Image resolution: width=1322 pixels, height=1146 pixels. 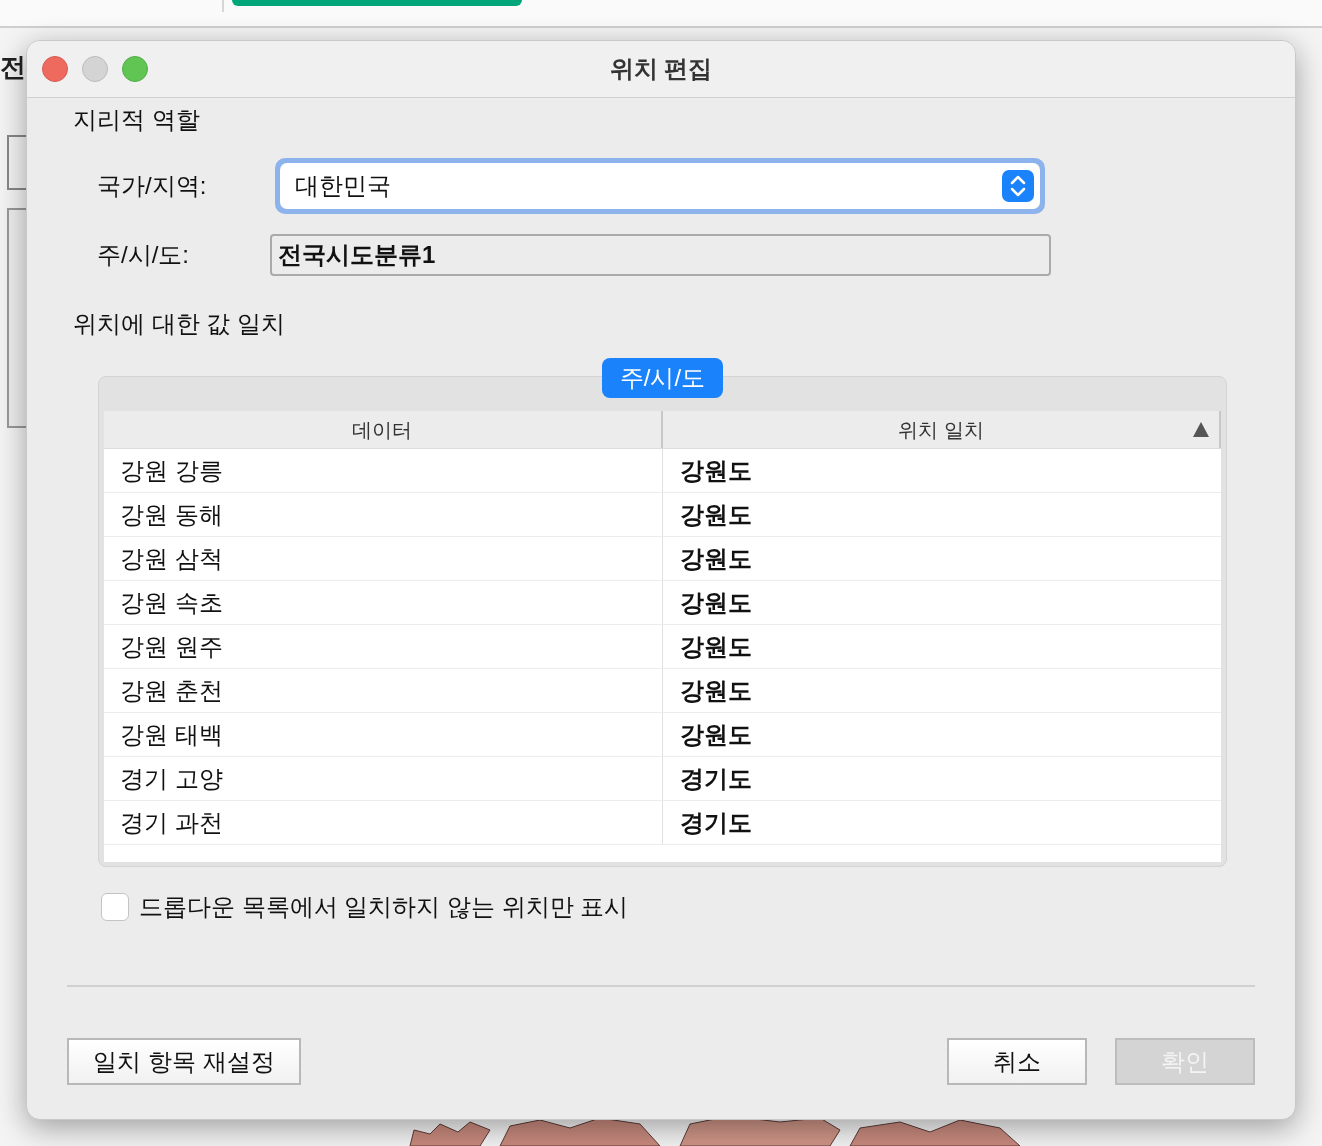 What do you see at coordinates (660, 255) in the screenshot?
I see `state-field: 전국시도분류1` at bounding box center [660, 255].